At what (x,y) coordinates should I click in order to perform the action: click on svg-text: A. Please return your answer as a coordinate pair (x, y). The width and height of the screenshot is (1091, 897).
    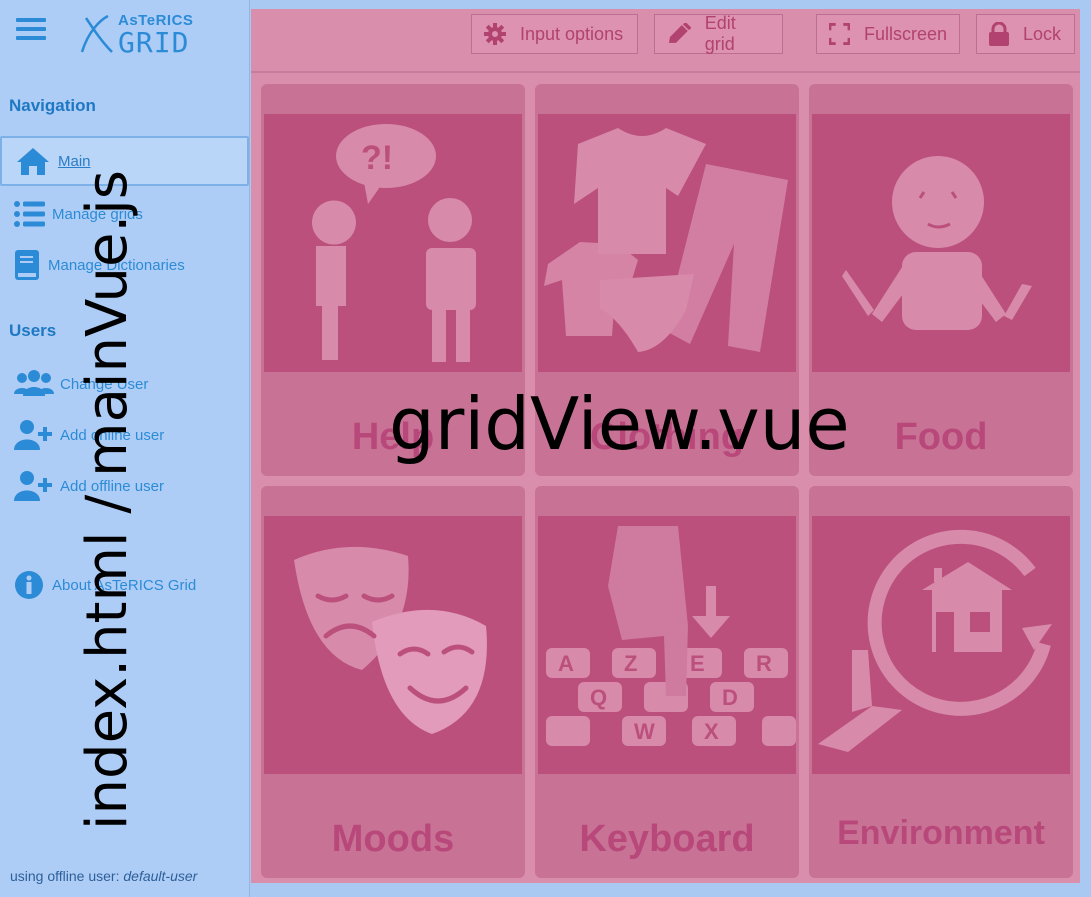
    Looking at the image, I should click on (566, 663).